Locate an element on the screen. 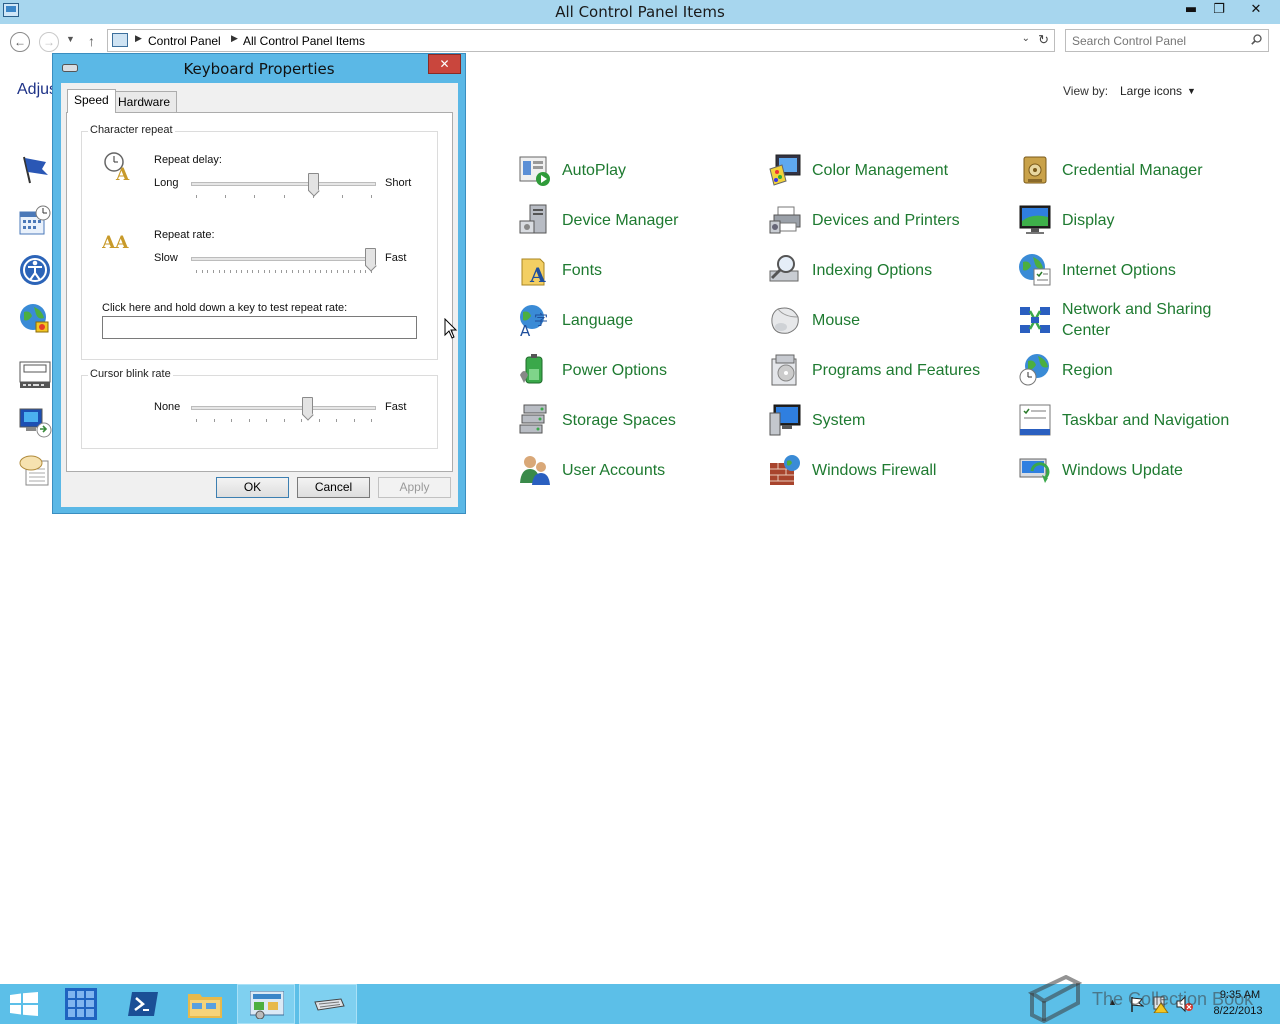  keyboard-icon is located at coordinates (35, 374).